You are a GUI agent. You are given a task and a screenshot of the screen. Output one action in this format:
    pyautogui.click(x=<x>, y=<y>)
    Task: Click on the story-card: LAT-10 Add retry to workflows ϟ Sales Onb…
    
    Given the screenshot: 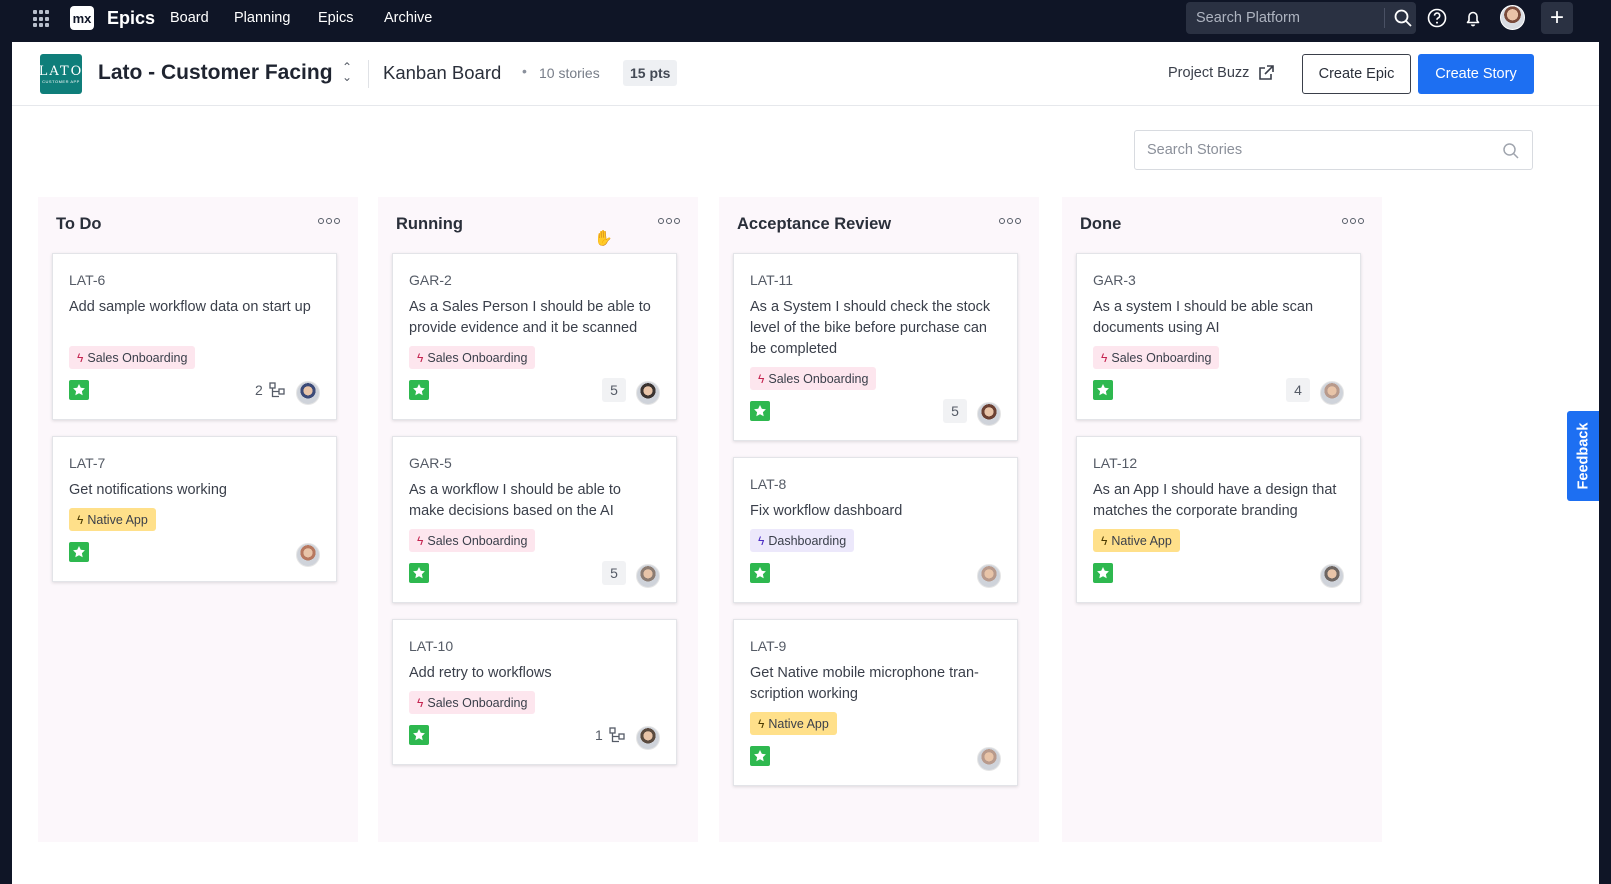 What is the action you would take?
    pyautogui.click(x=534, y=692)
    